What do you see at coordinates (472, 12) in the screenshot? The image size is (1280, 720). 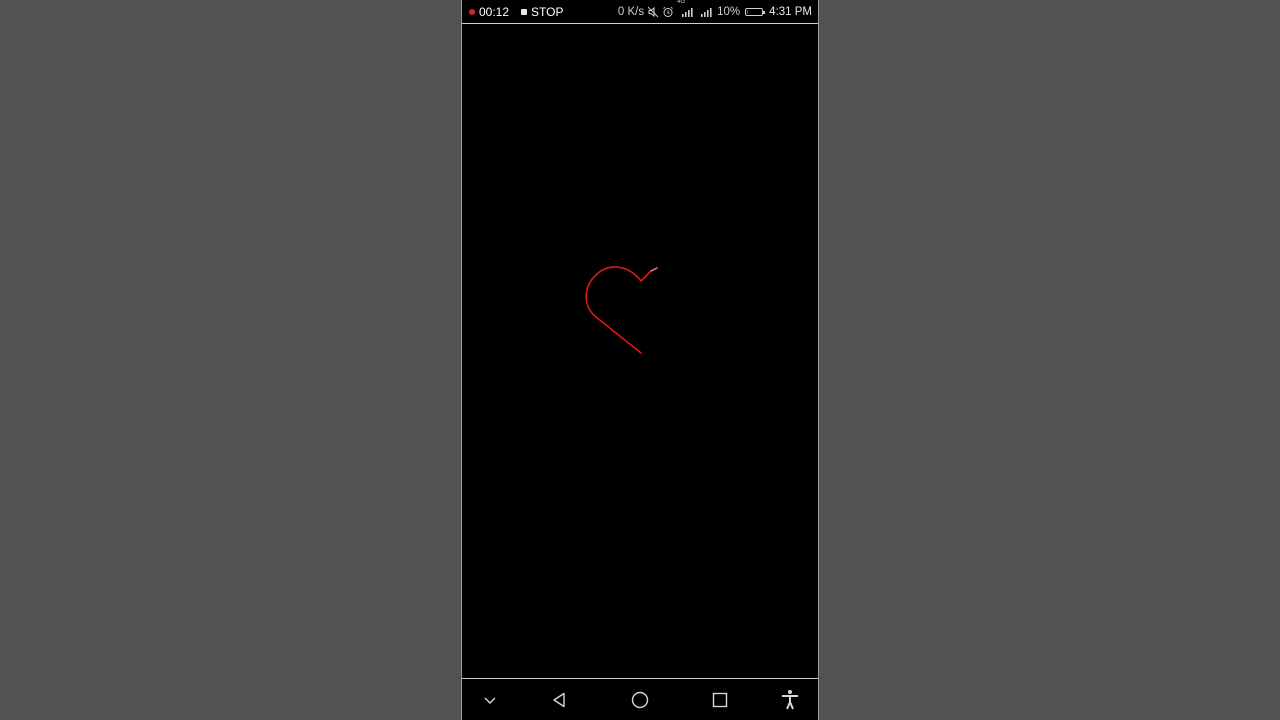 I see `record-dot-icon` at bounding box center [472, 12].